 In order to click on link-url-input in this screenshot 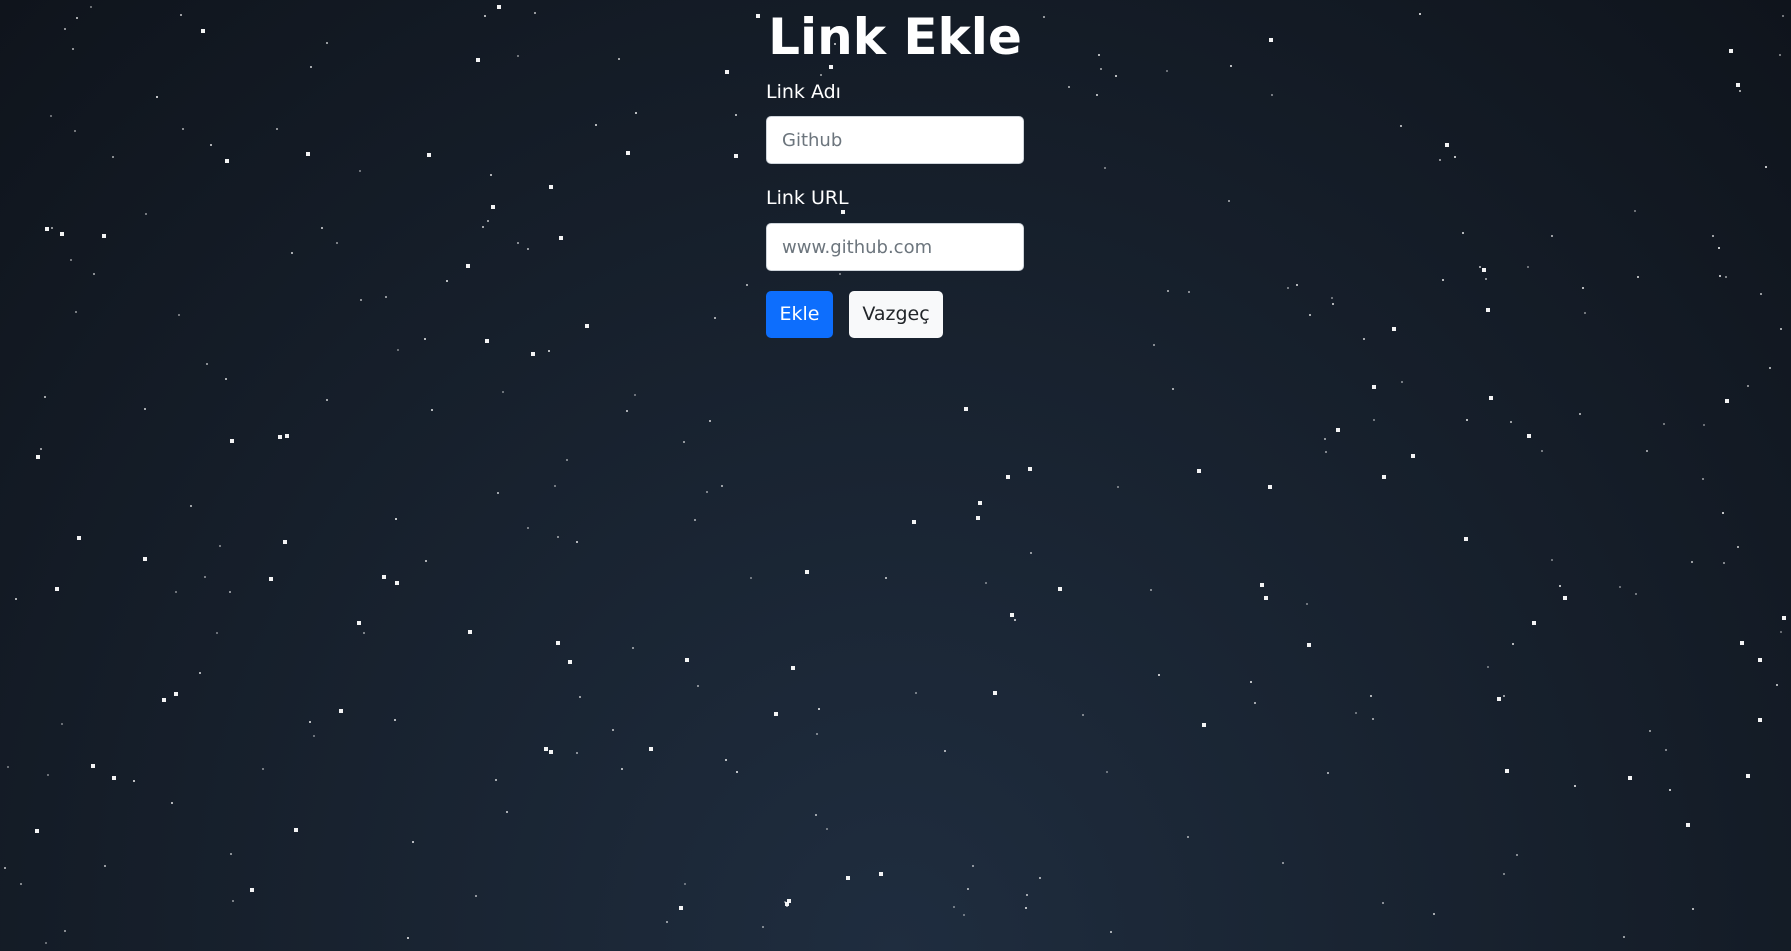, I will do `click(895, 247)`.